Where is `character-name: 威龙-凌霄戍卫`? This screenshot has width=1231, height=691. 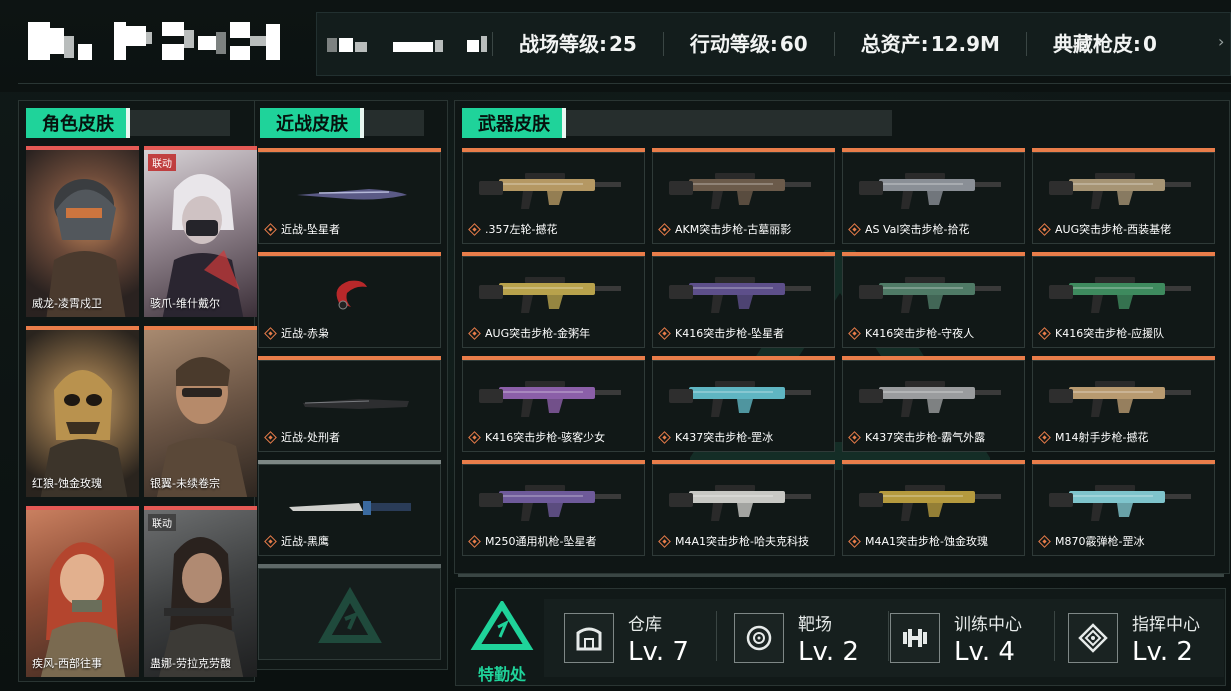
character-name: 威龙-凌霄戍卫 is located at coordinates (67, 303).